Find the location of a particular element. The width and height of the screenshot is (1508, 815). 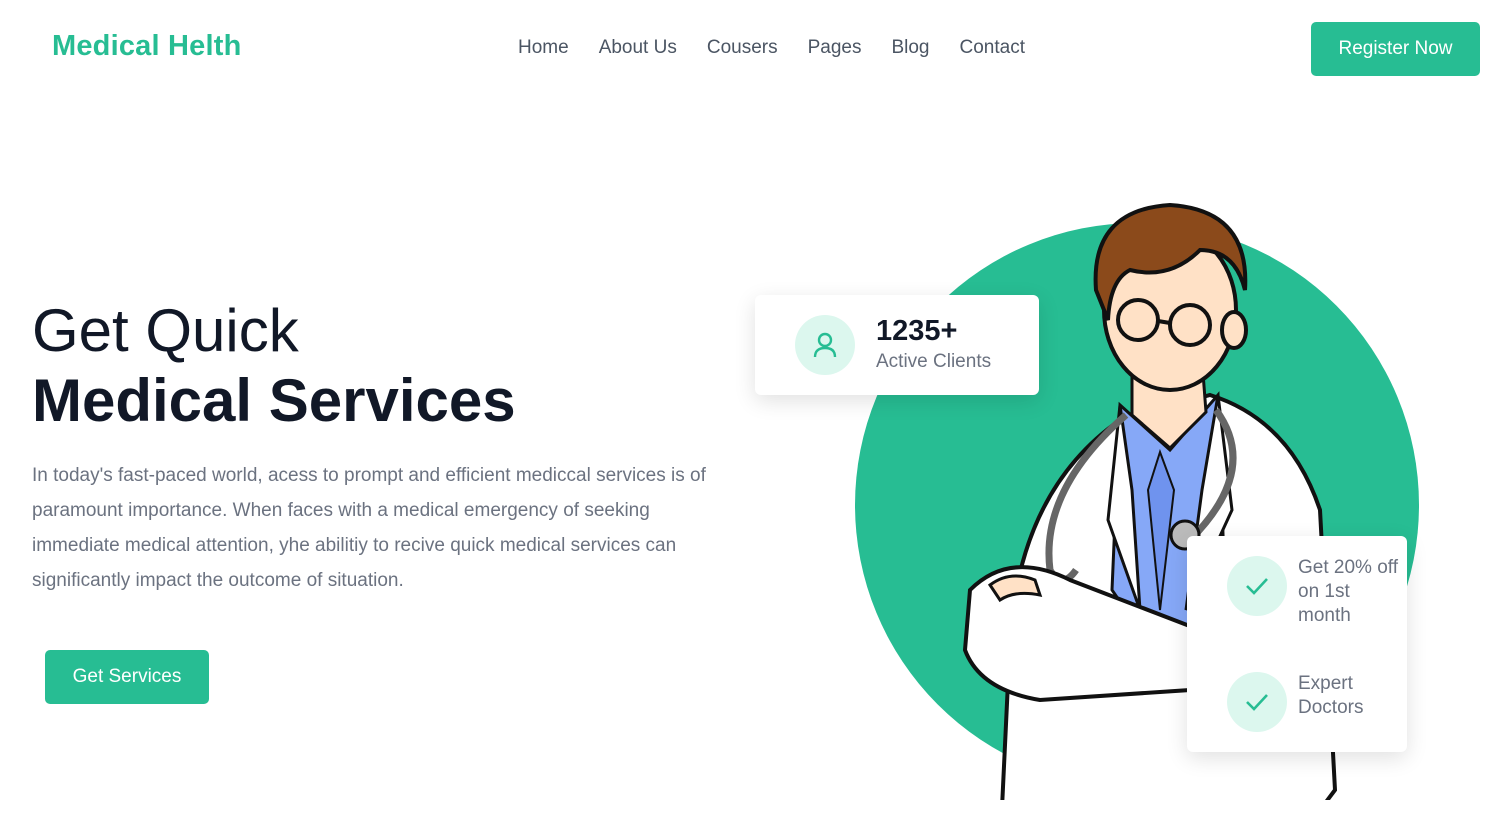

clients-count: 1235+ is located at coordinates (917, 331).